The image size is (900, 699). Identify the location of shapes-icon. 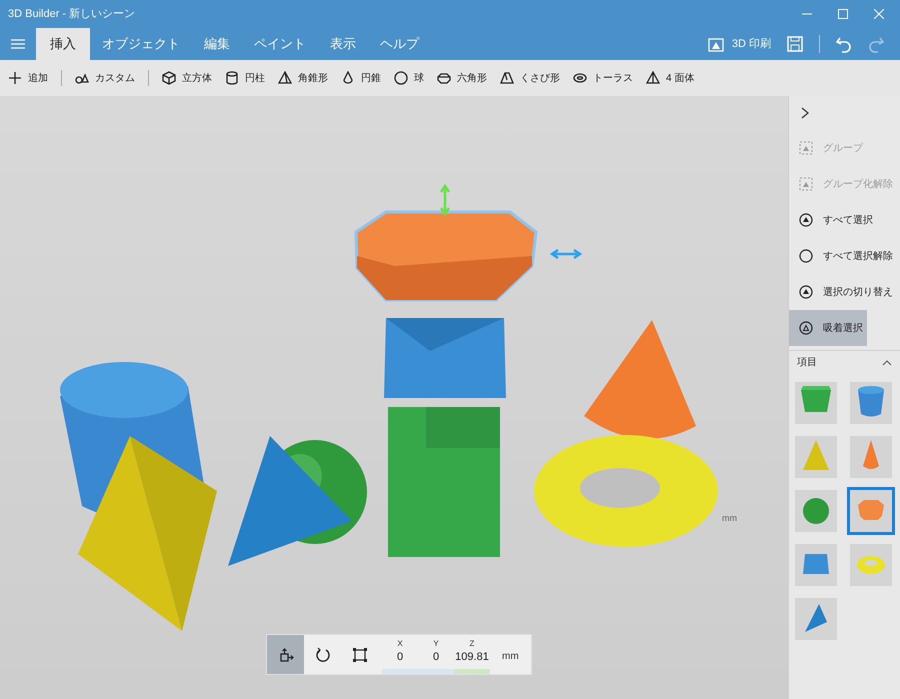
(82, 78).